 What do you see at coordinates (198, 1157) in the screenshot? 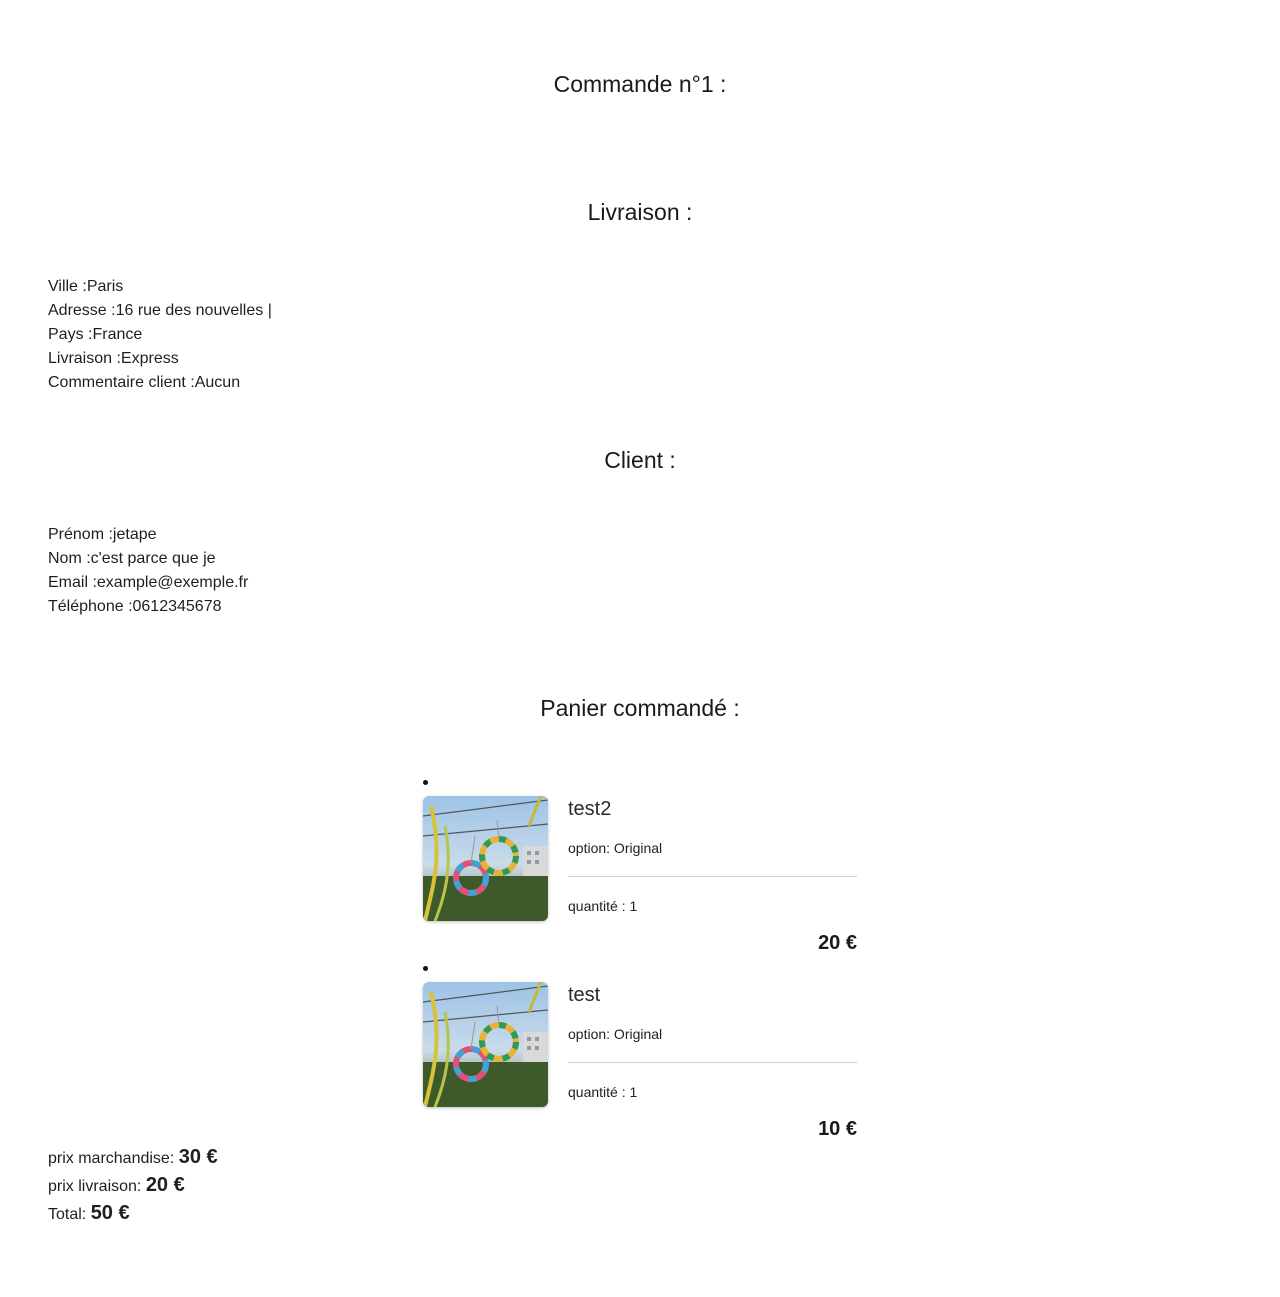
I see `merch-price-value: 30 €` at bounding box center [198, 1157].